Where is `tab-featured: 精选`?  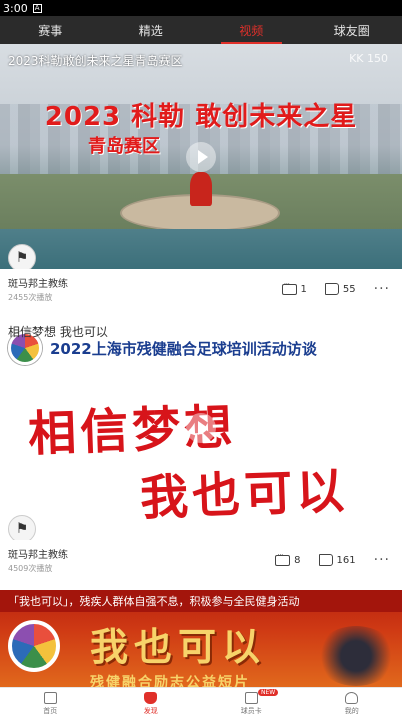 tab-featured: 精选 is located at coordinates (151, 30).